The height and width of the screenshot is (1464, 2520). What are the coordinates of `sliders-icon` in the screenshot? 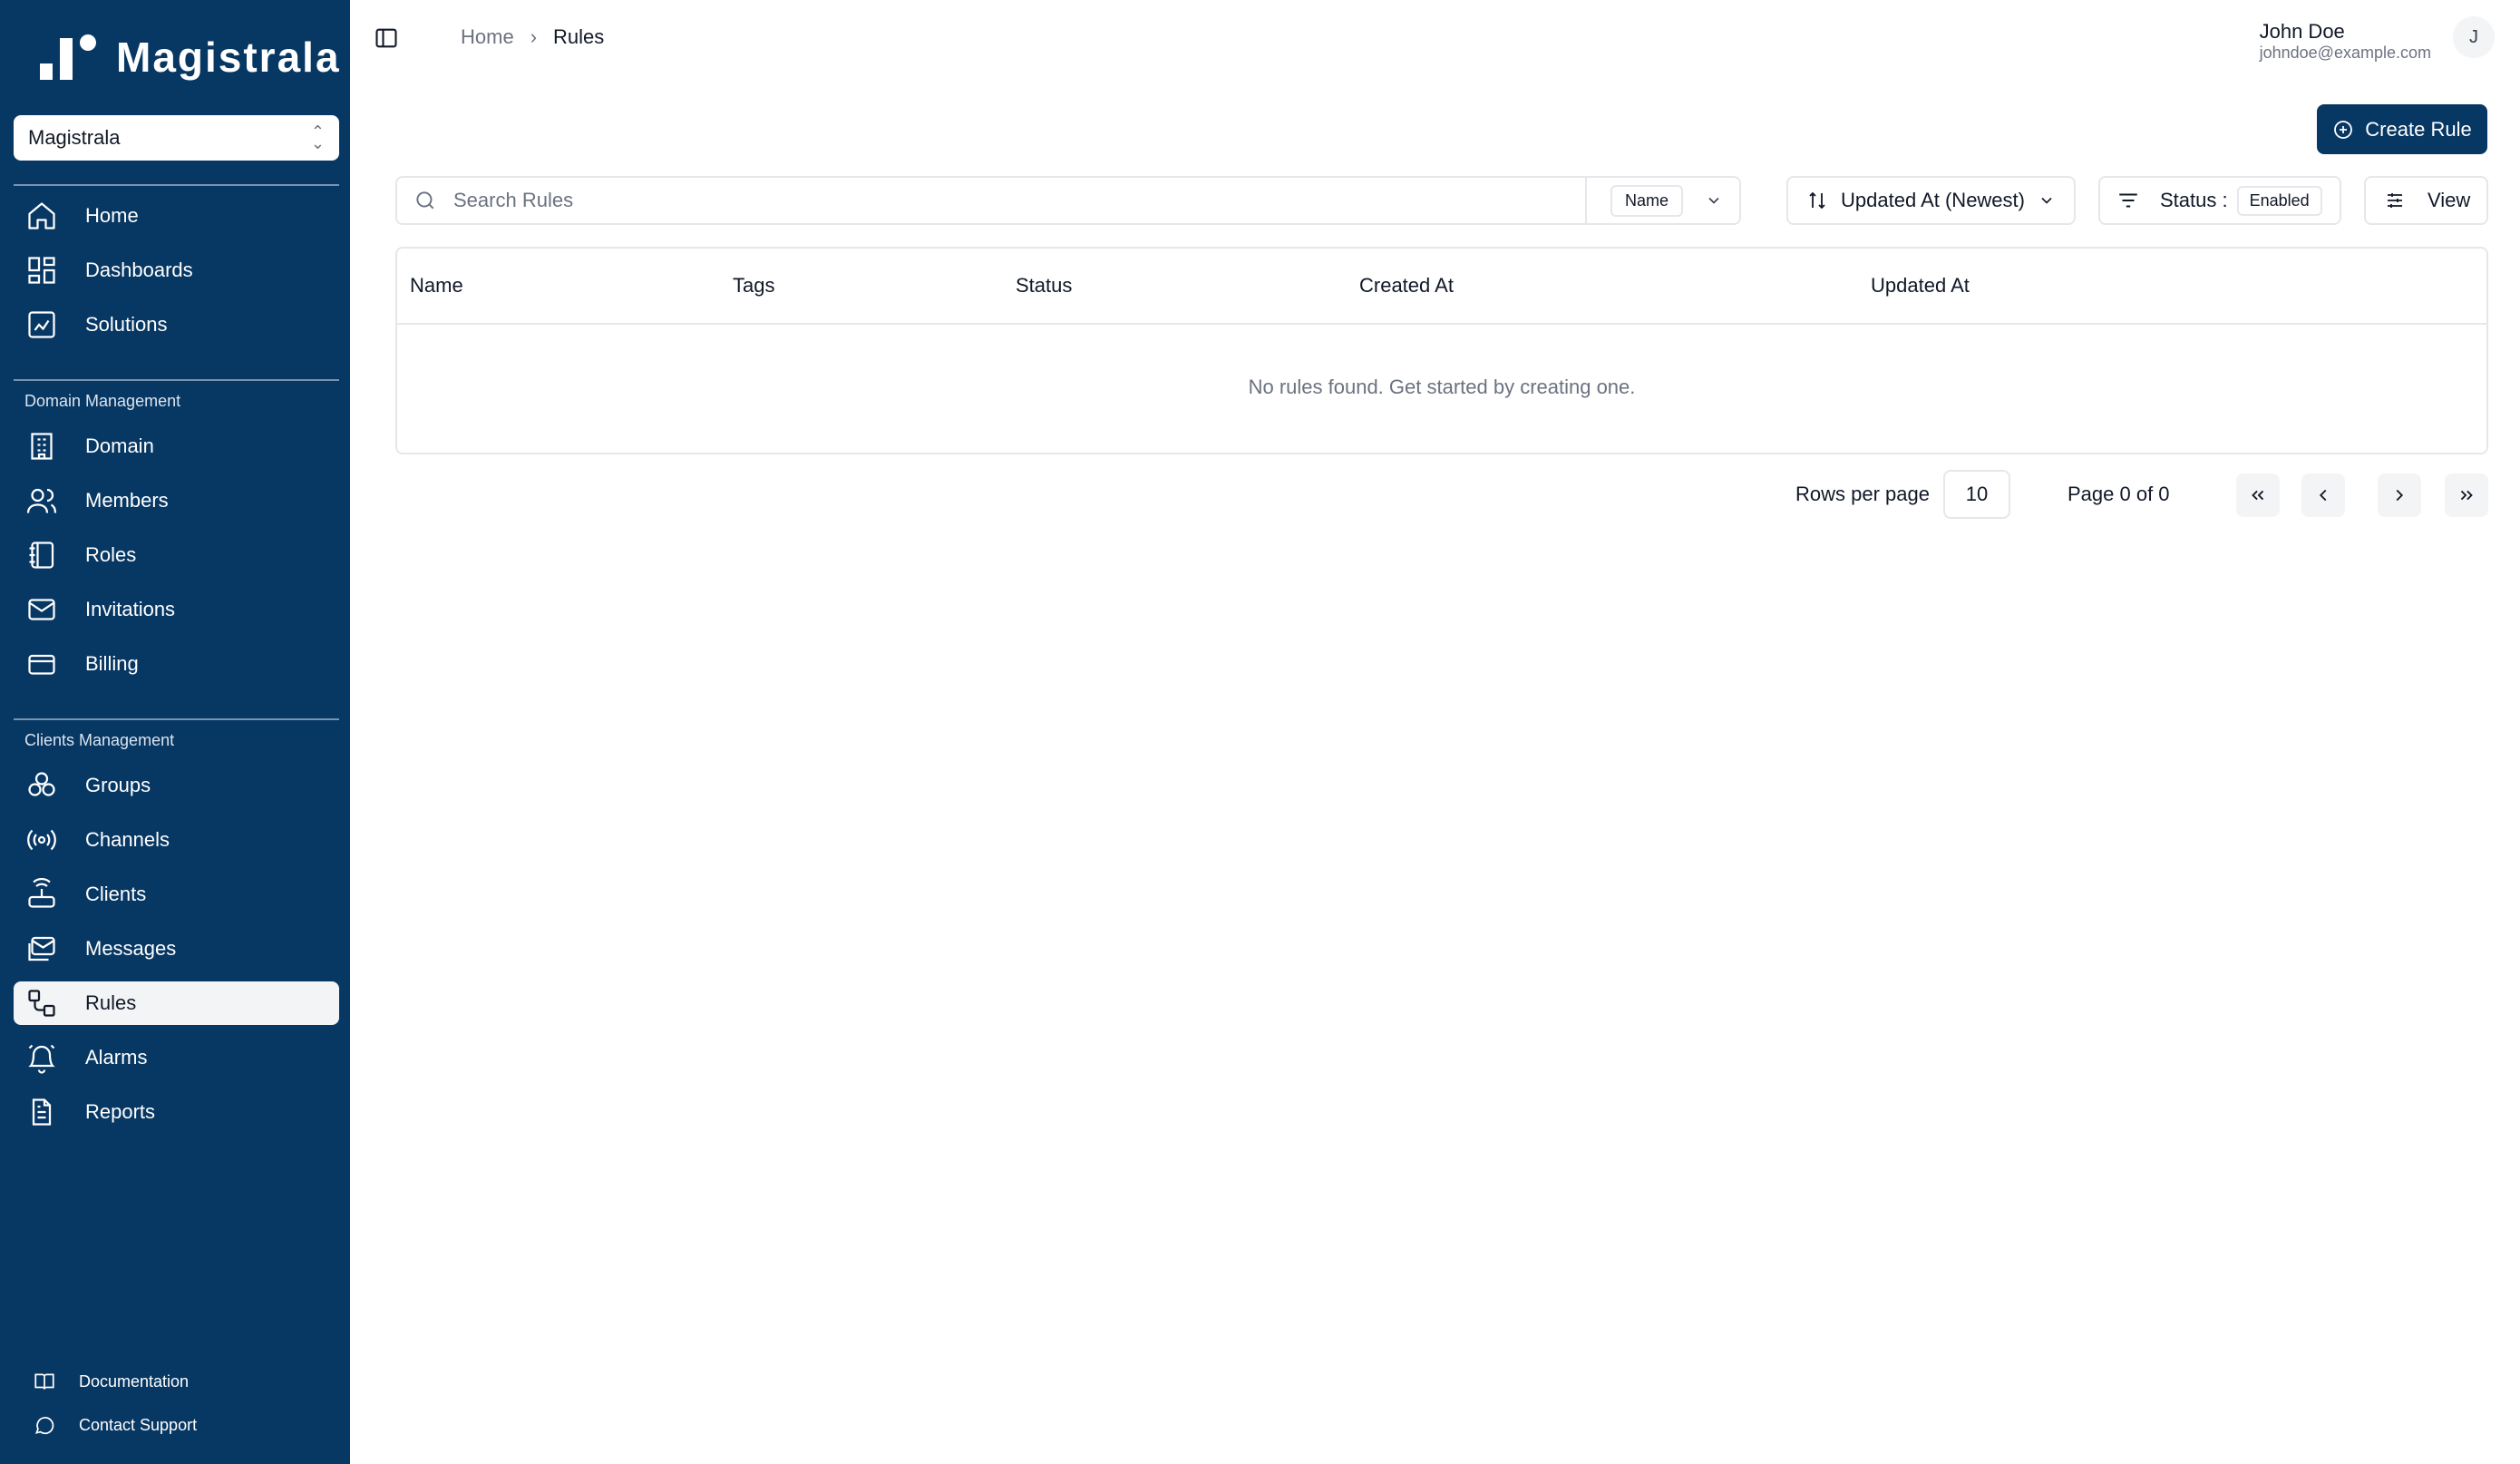 It's located at (2395, 200).